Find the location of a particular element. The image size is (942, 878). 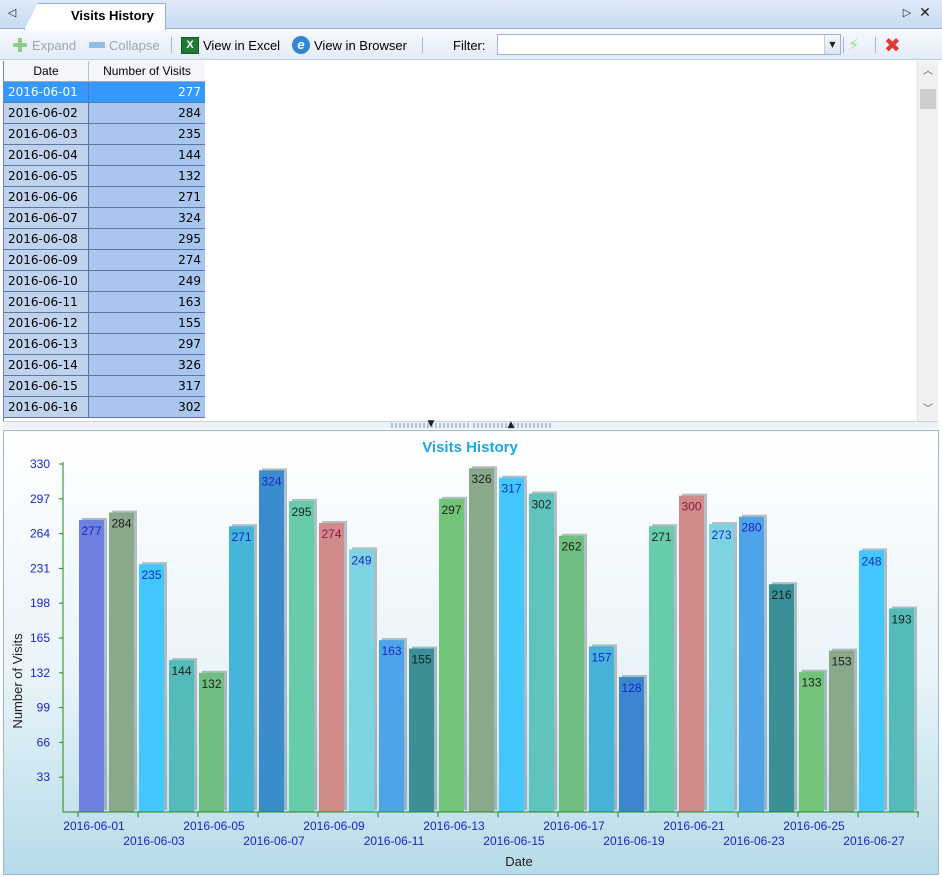

table-row: 2016-06-05 132 is located at coordinates (104, 176).